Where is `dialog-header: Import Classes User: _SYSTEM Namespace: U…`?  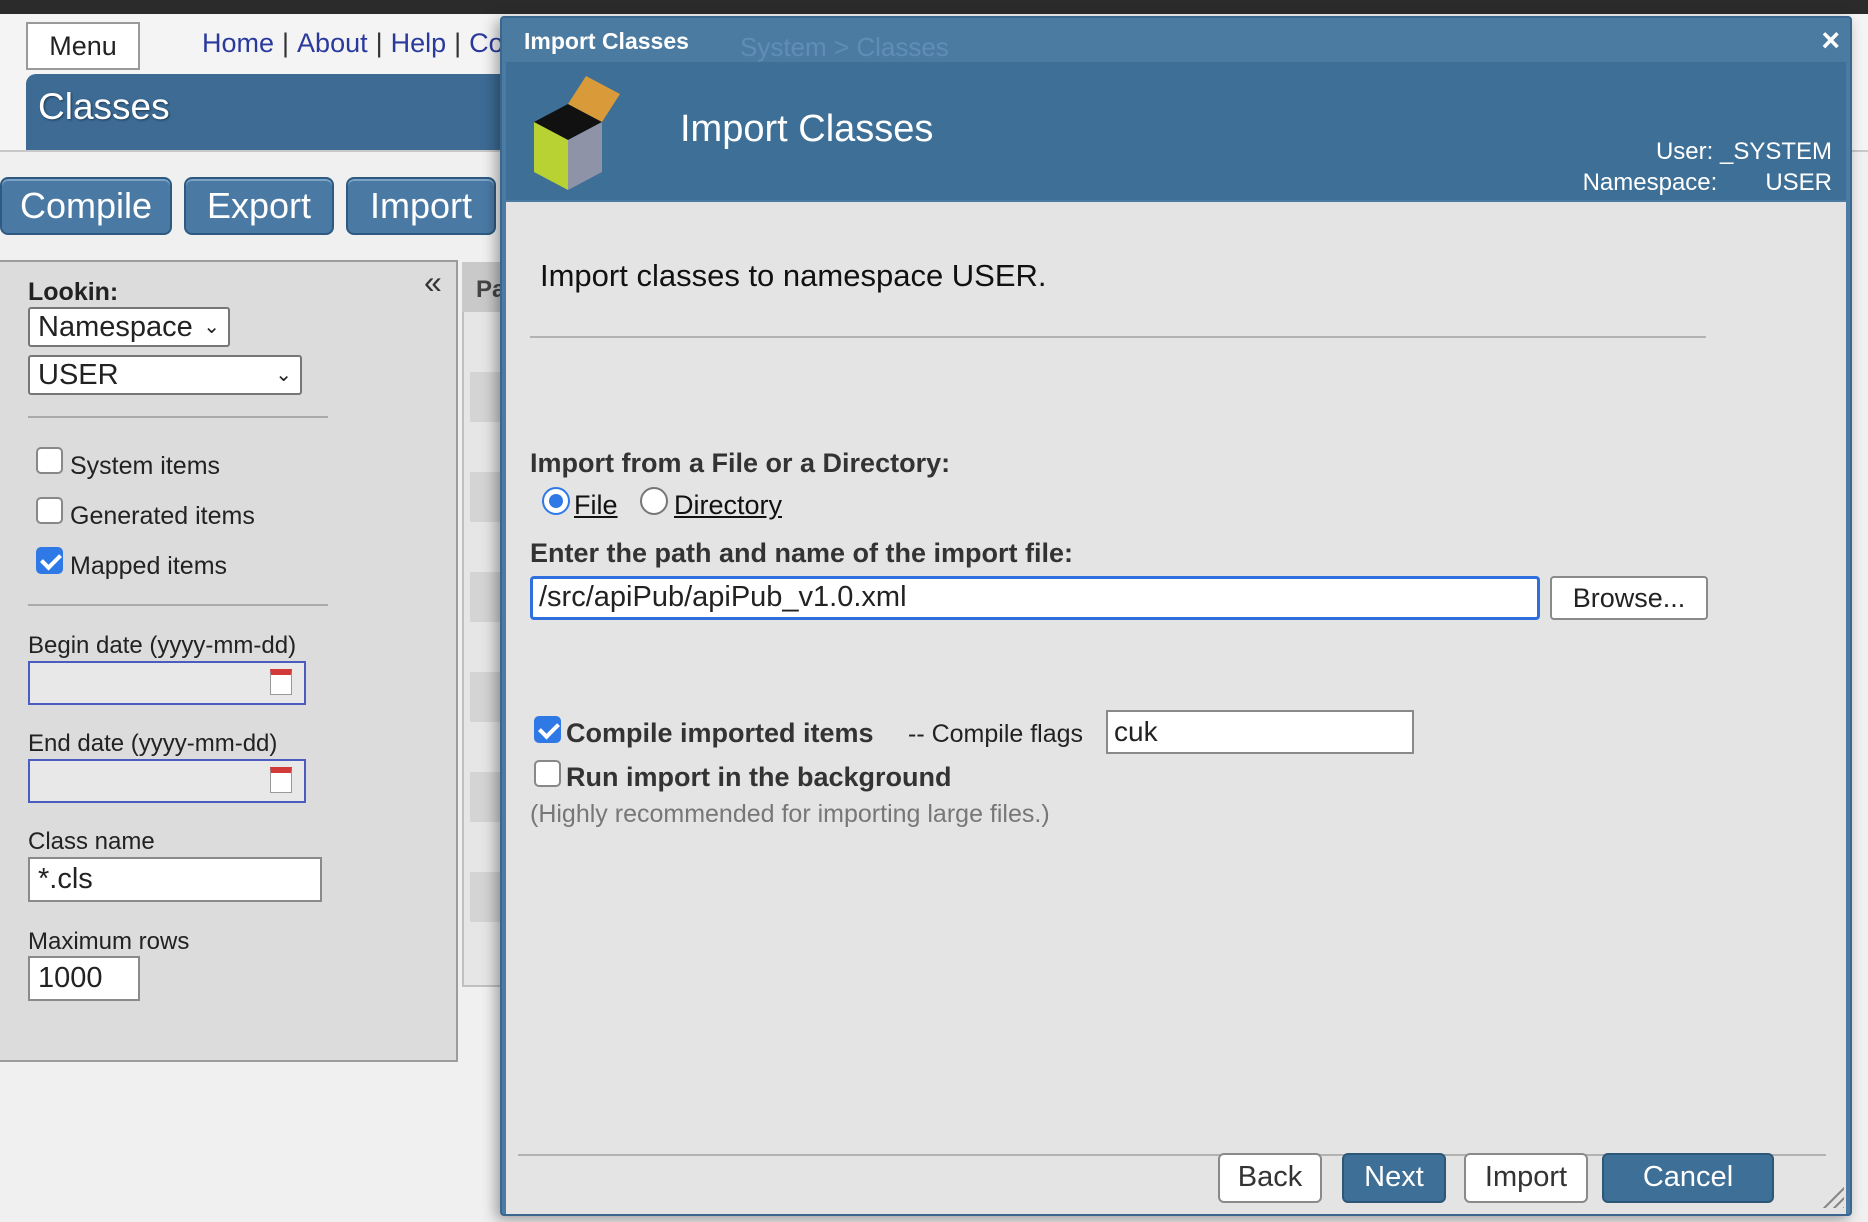 dialog-header: Import Classes User: _SYSTEM Namespace: U… is located at coordinates (1176, 131).